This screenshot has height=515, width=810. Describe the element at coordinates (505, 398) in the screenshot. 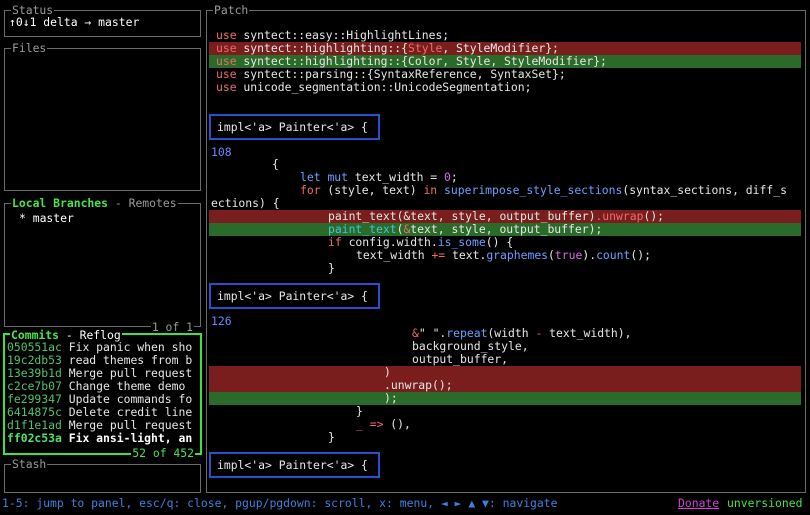

I see `added-line-bg` at that location.